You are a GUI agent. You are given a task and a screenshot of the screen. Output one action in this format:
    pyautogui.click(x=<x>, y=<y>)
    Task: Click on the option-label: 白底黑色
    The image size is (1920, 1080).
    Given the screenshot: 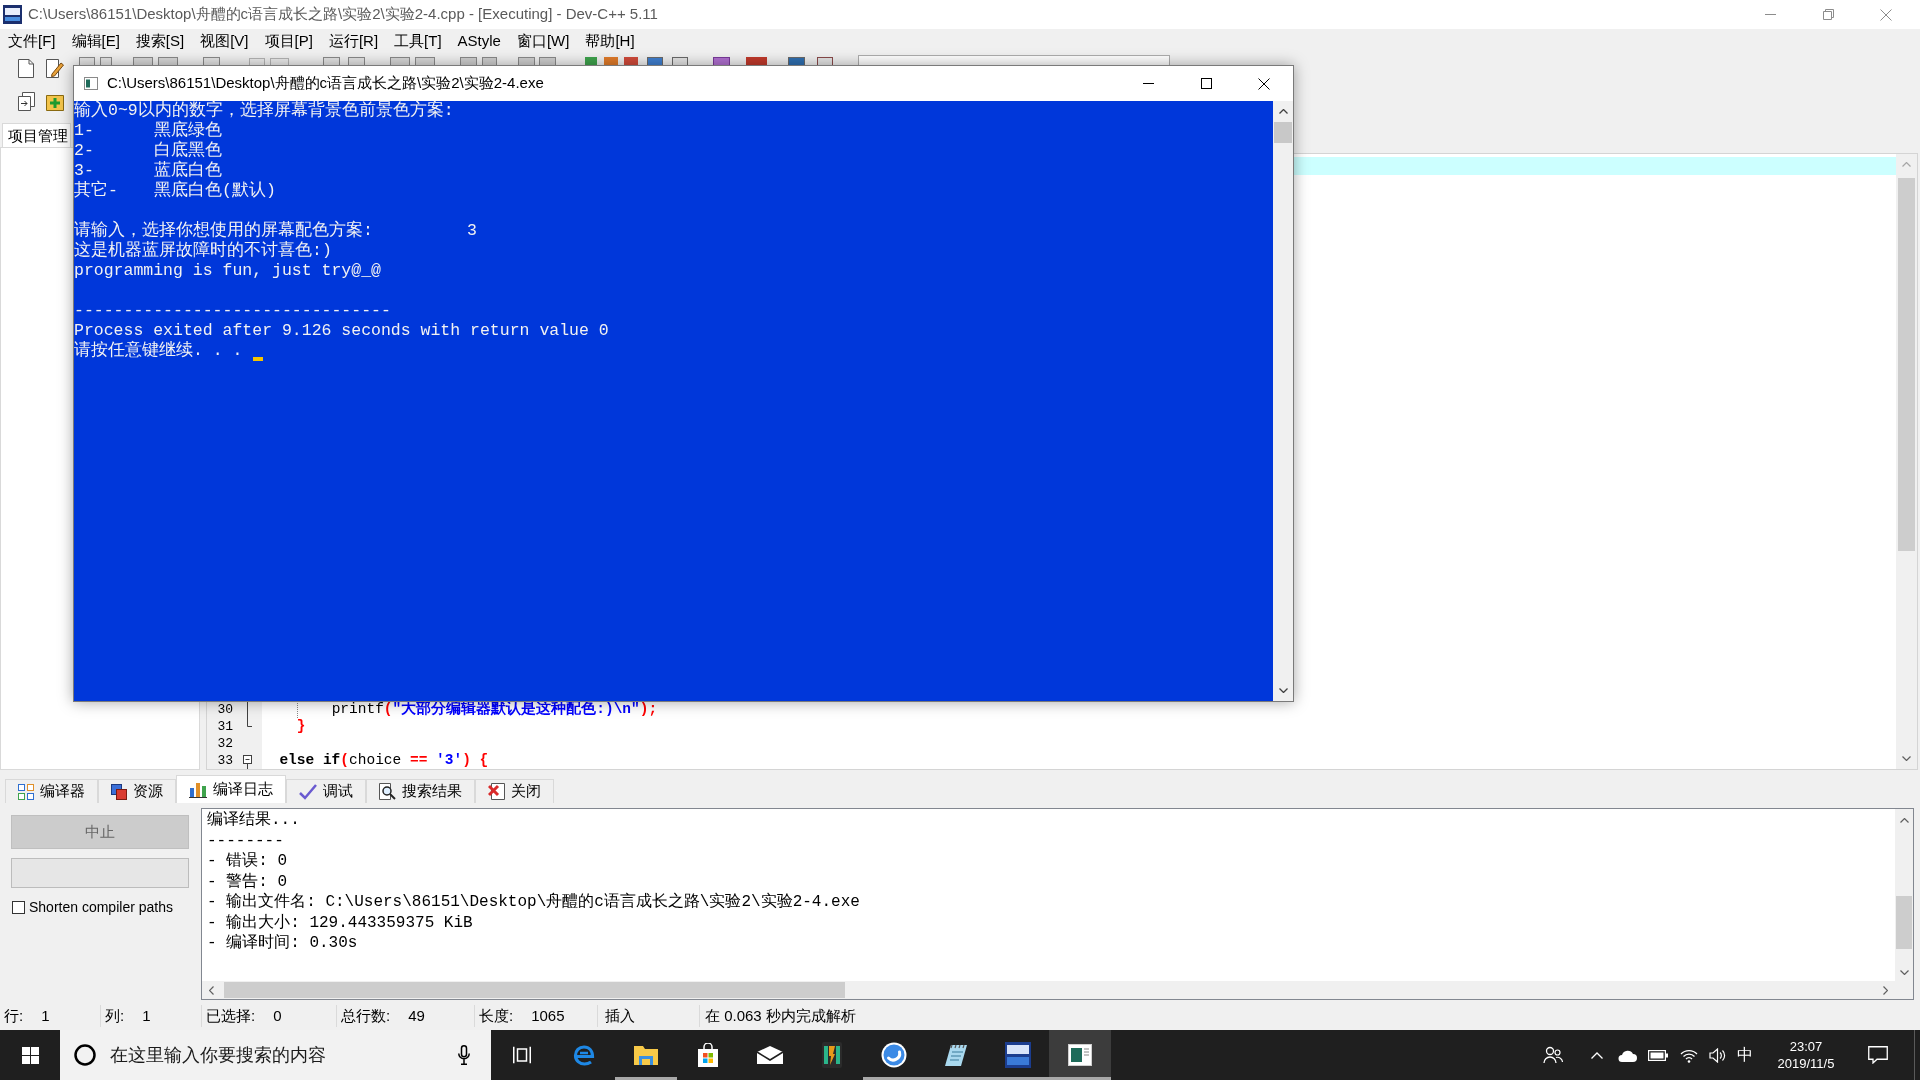 What is the action you would take?
    pyautogui.click(x=188, y=150)
    